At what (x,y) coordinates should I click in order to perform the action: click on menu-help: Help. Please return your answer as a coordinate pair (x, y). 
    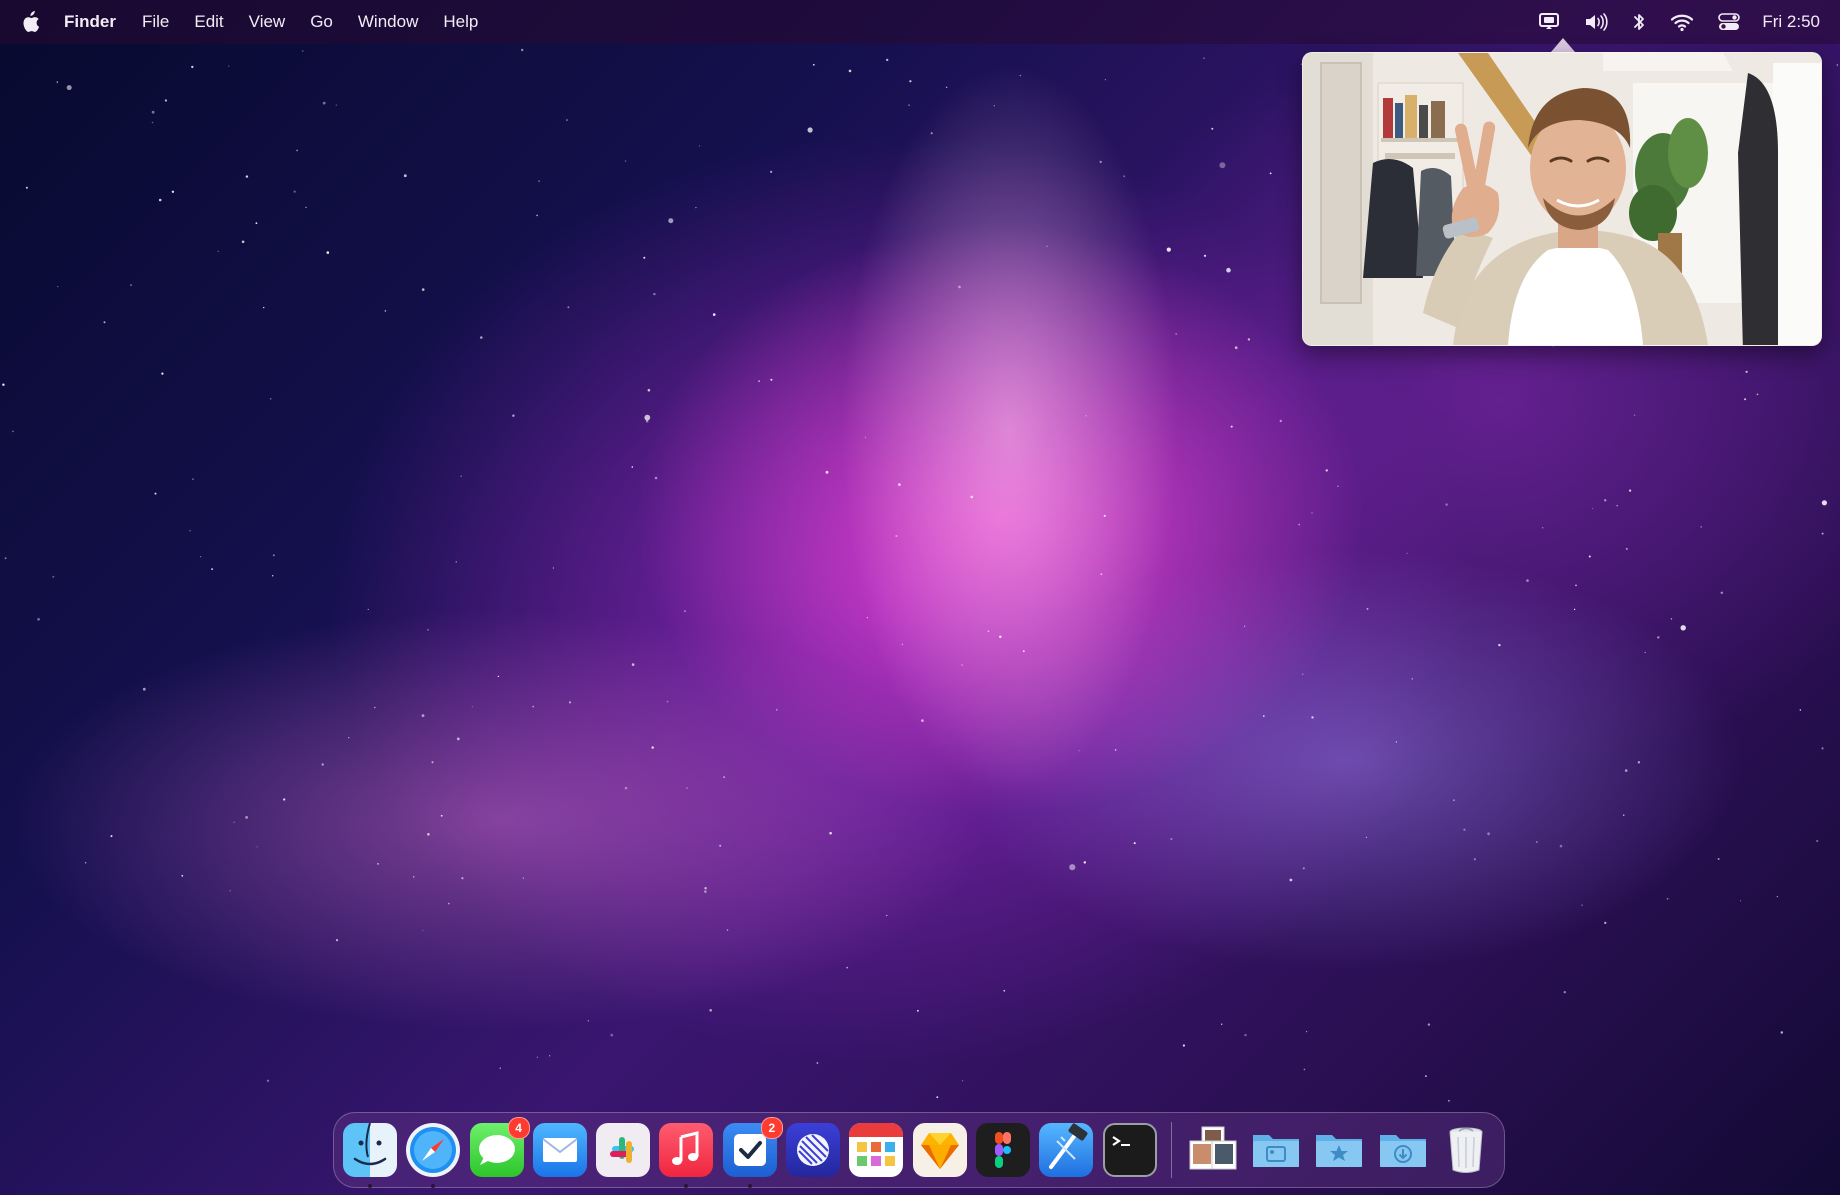
    Looking at the image, I should click on (460, 22).